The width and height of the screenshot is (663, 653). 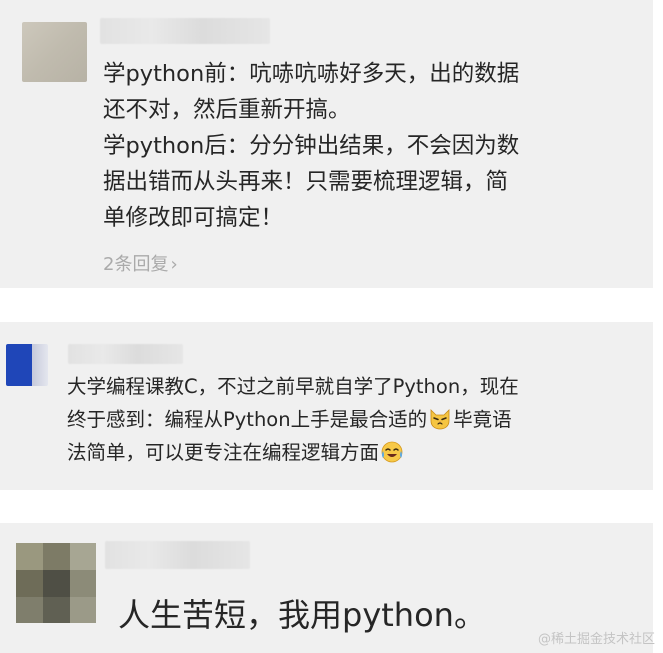 What do you see at coordinates (193, 218) in the screenshot?
I see `comment-line: 单修改即可搞定！` at bounding box center [193, 218].